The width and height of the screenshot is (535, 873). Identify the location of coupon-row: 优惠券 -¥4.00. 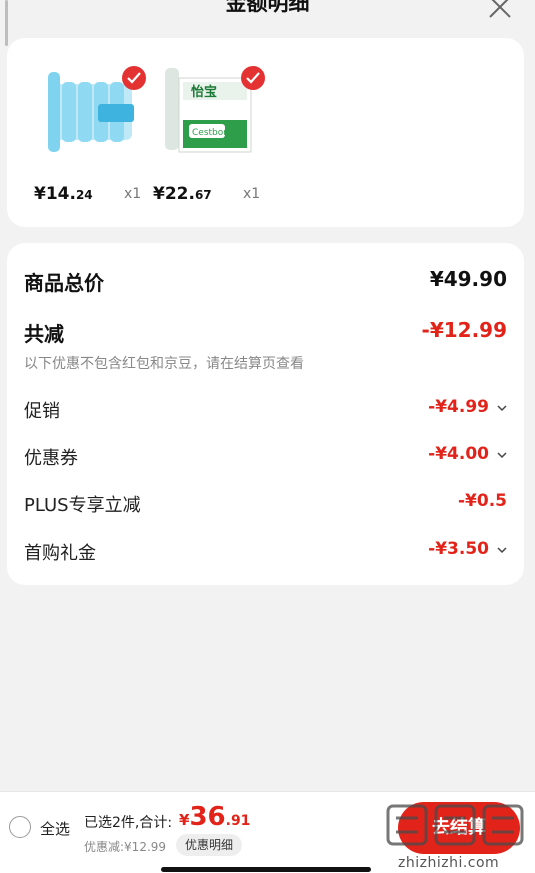
(265, 459).